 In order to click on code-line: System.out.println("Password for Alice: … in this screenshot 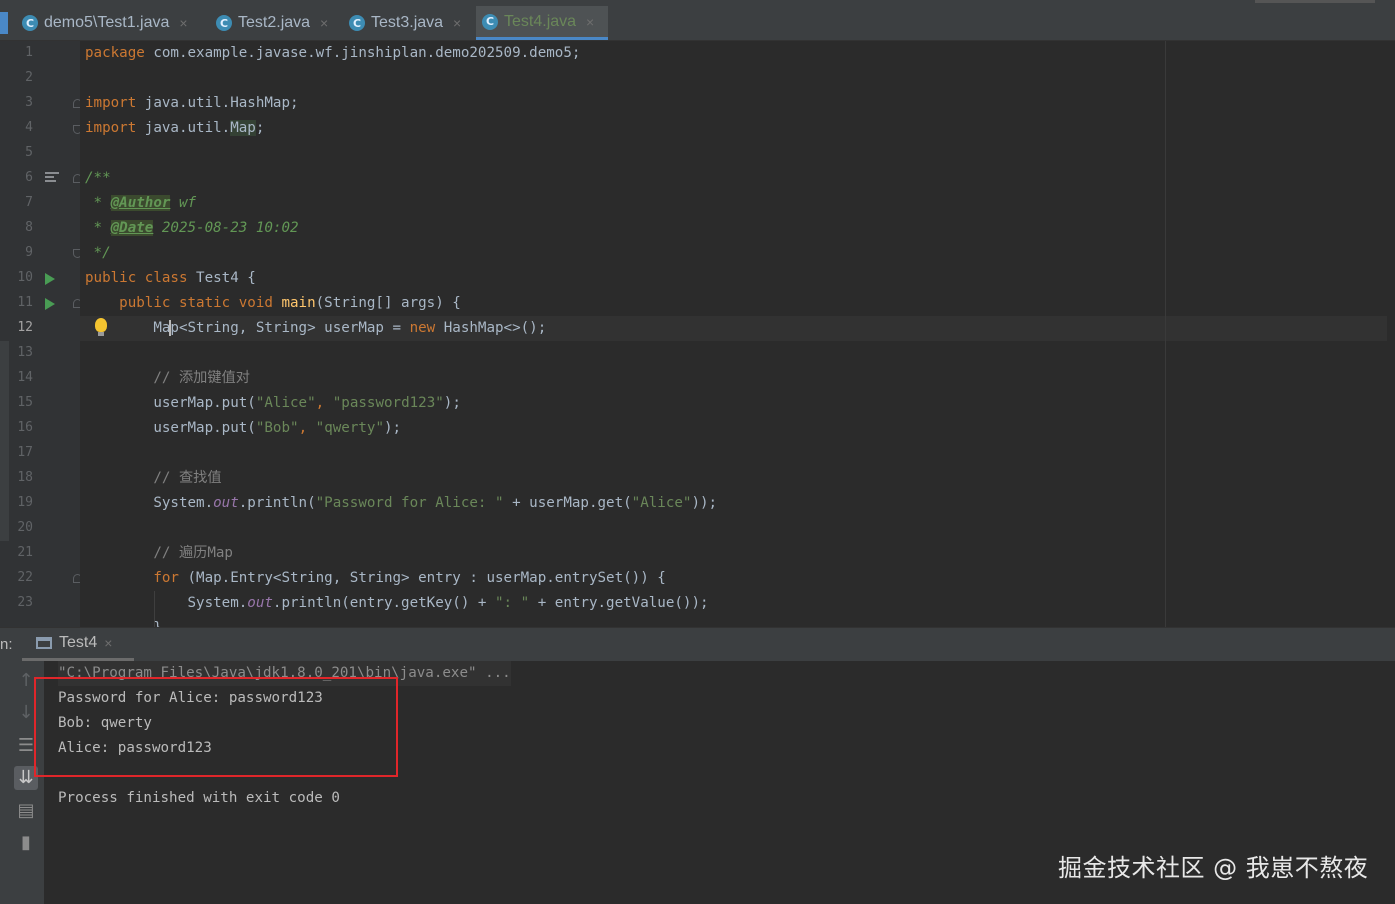, I will do `click(401, 503)`.